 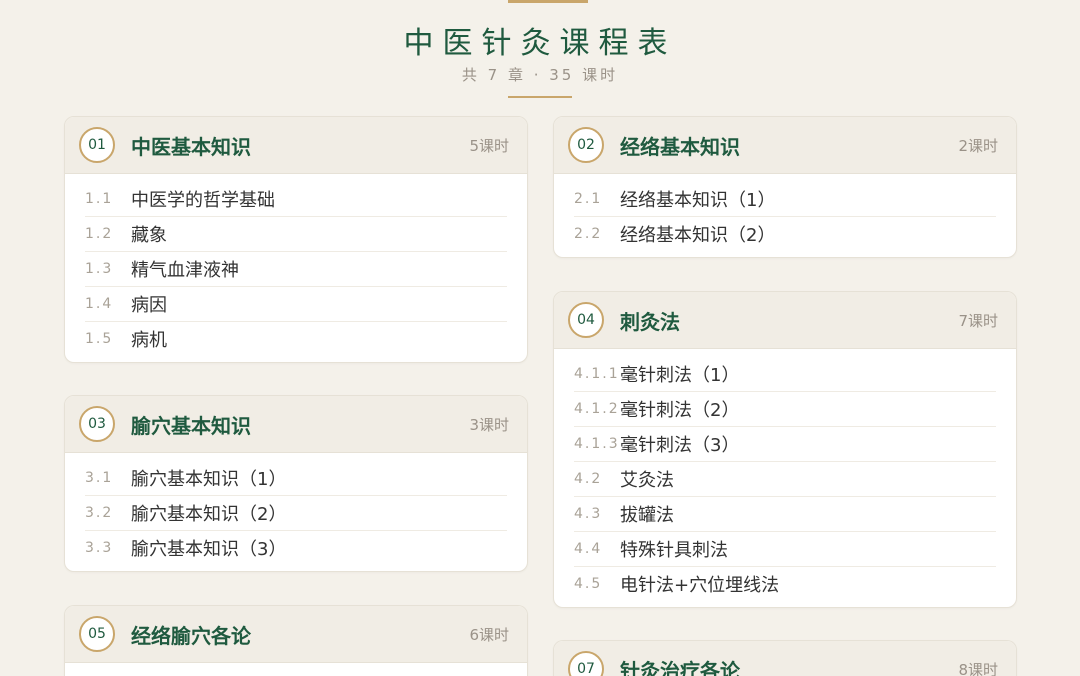 I want to click on page-subtitle: 共 7 章 · 35 课时, so click(x=540, y=74).